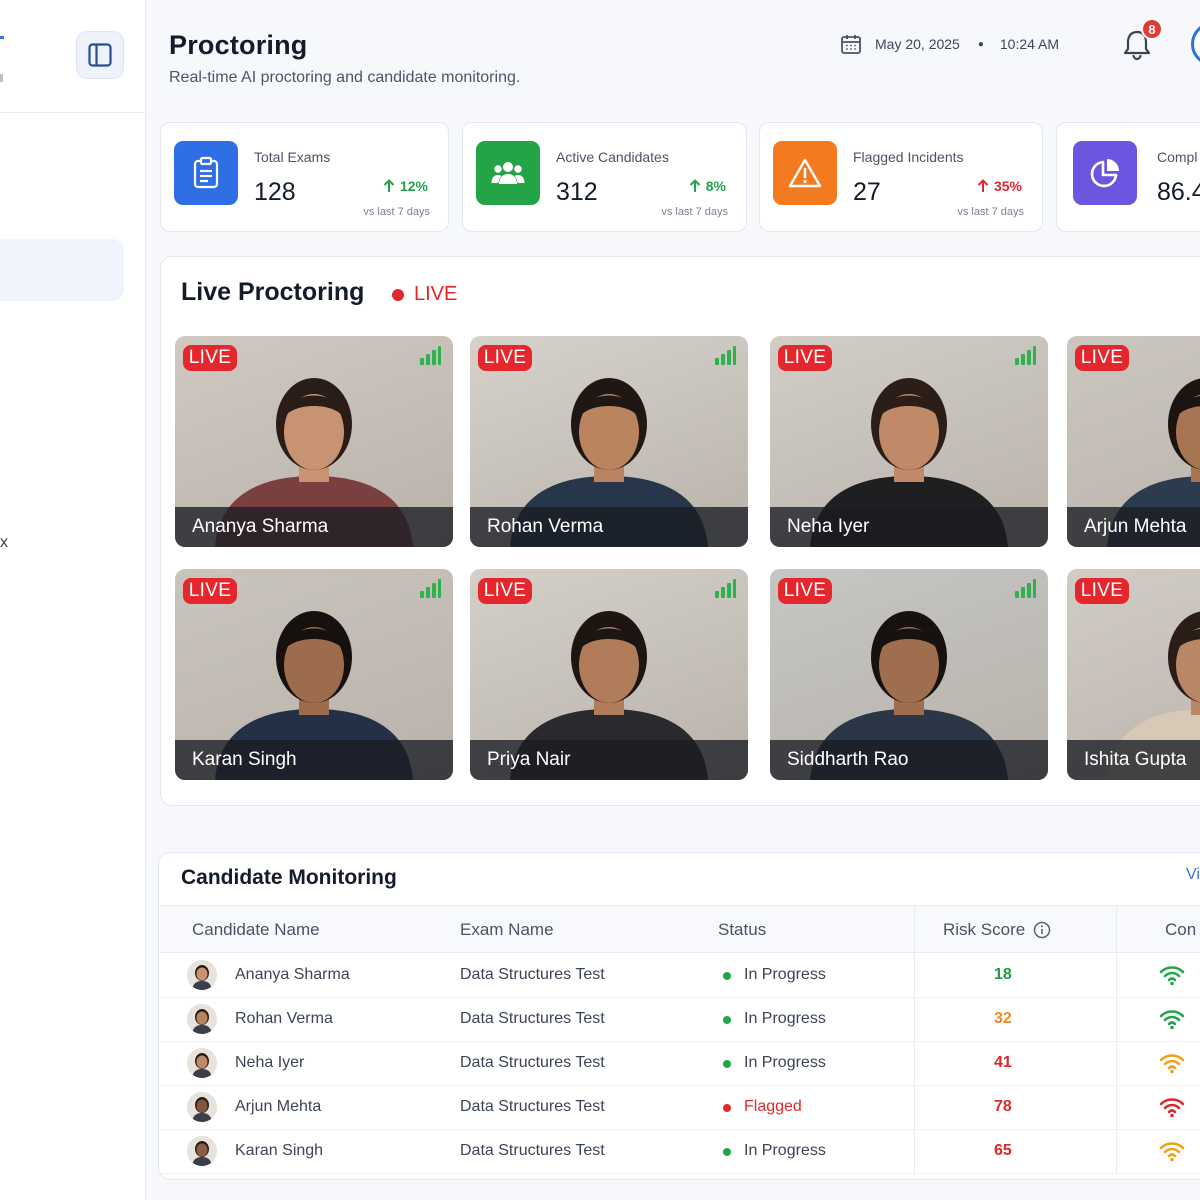  I want to click on candidate-name-label: Ananya Sharma, so click(314, 527).